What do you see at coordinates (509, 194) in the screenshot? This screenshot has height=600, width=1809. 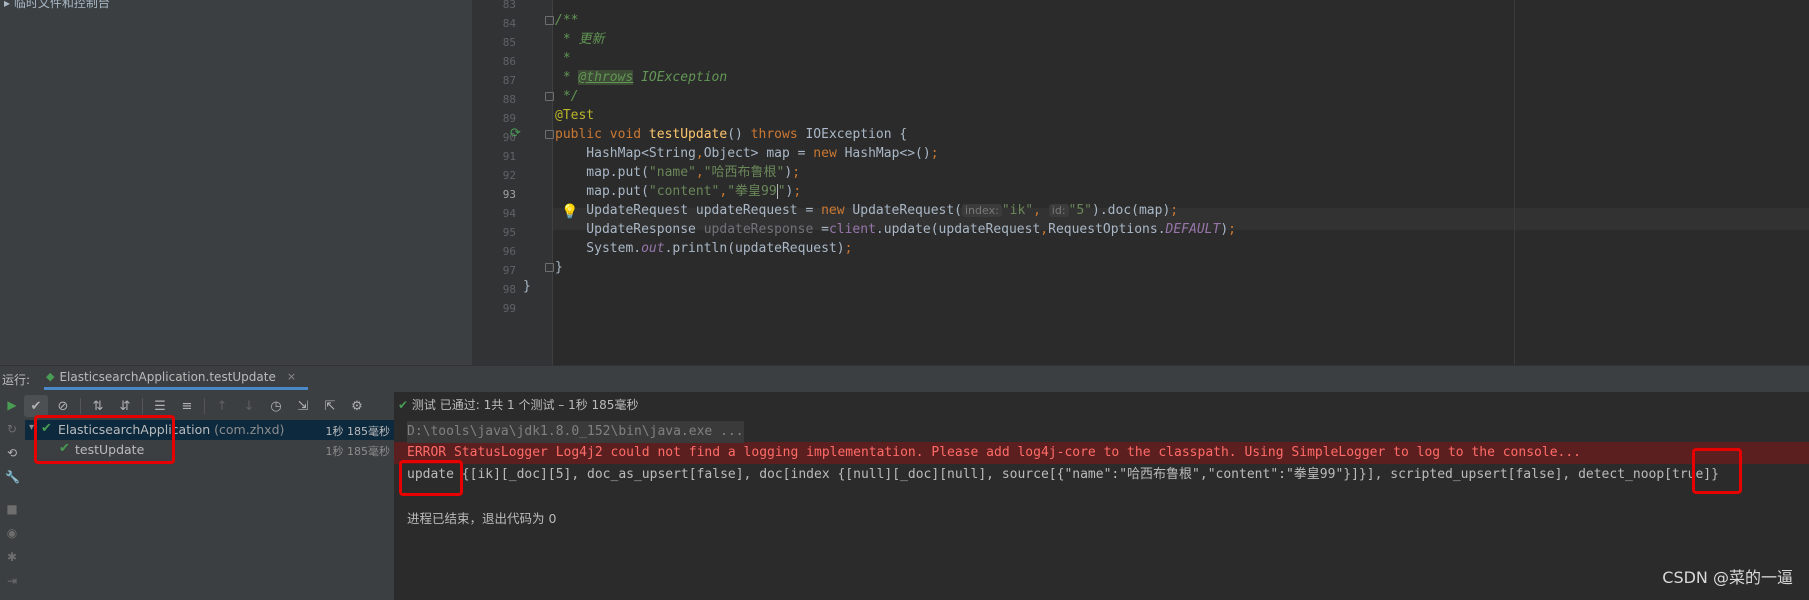 I see `line-number: 93` at bounding box center [509, 194].